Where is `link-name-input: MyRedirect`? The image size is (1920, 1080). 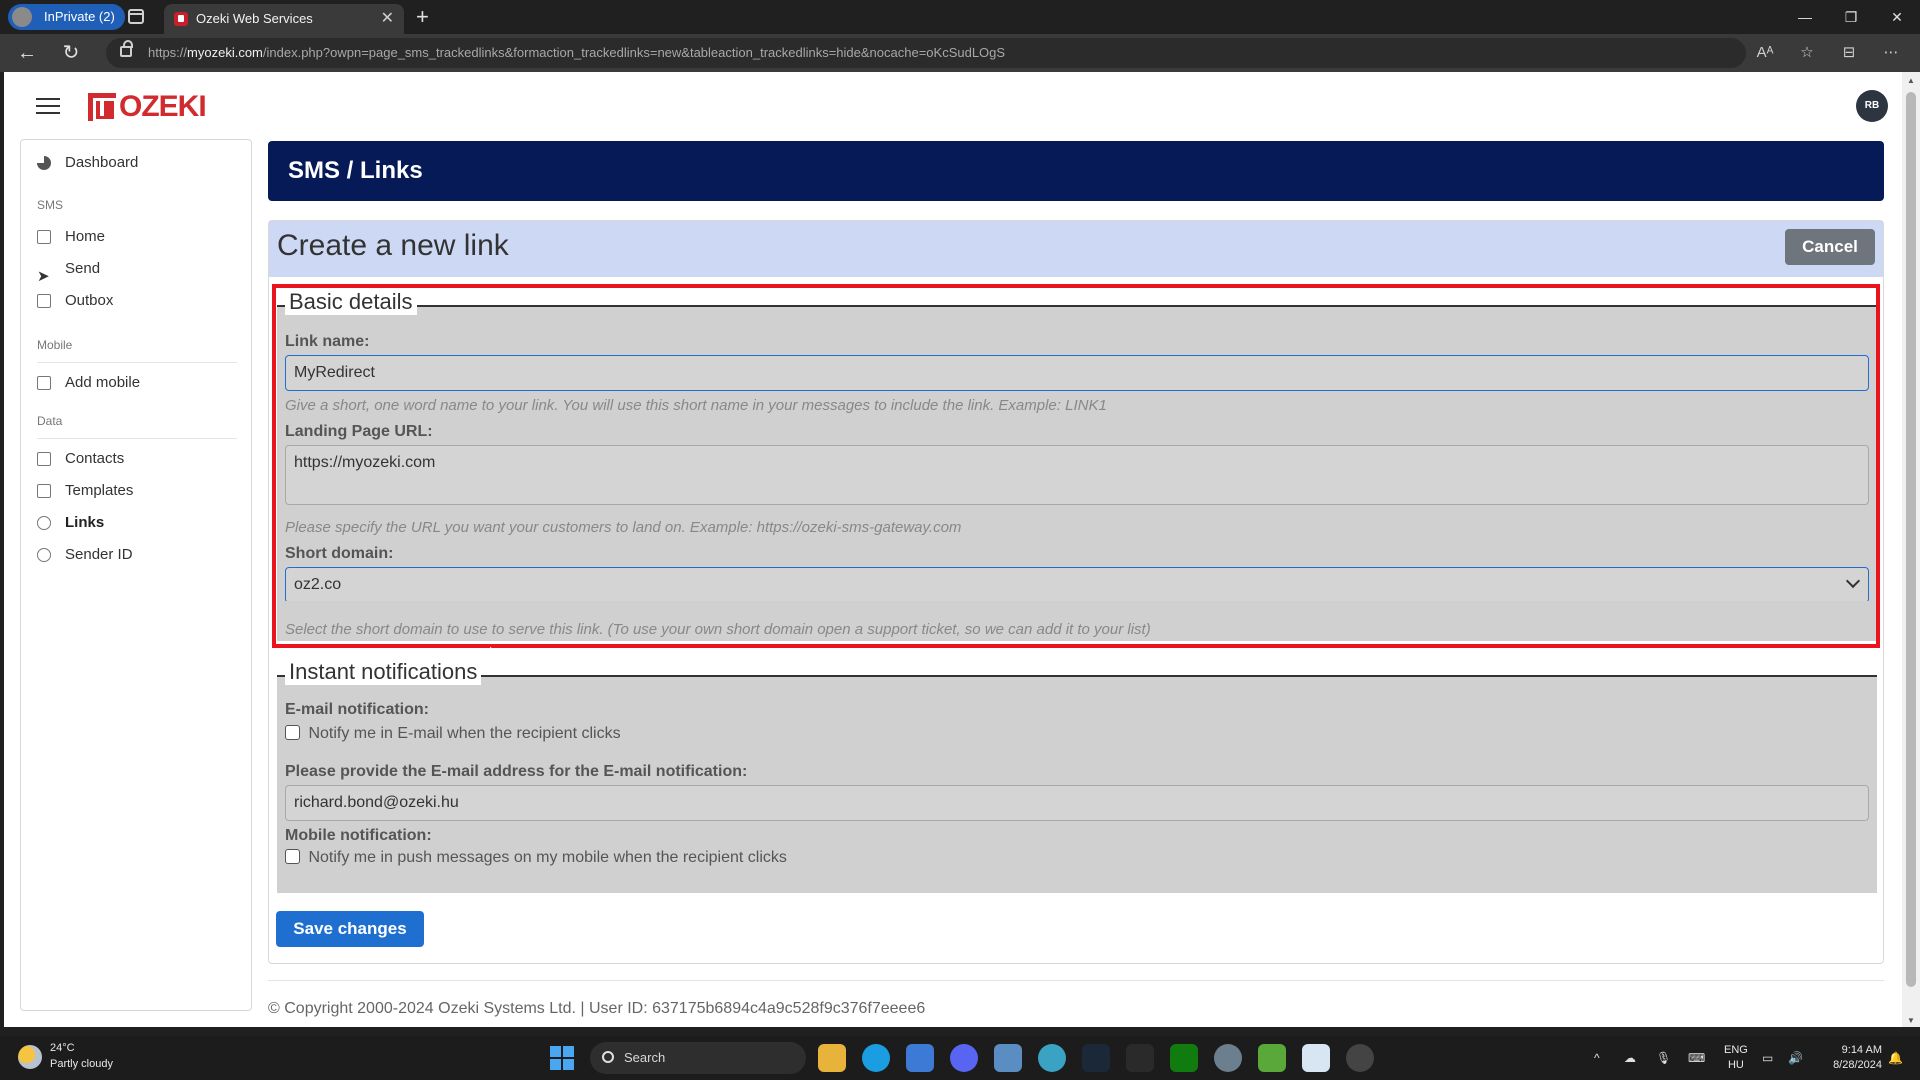 link-name-input: MyRedirect is located at coordinates (1077, 373).